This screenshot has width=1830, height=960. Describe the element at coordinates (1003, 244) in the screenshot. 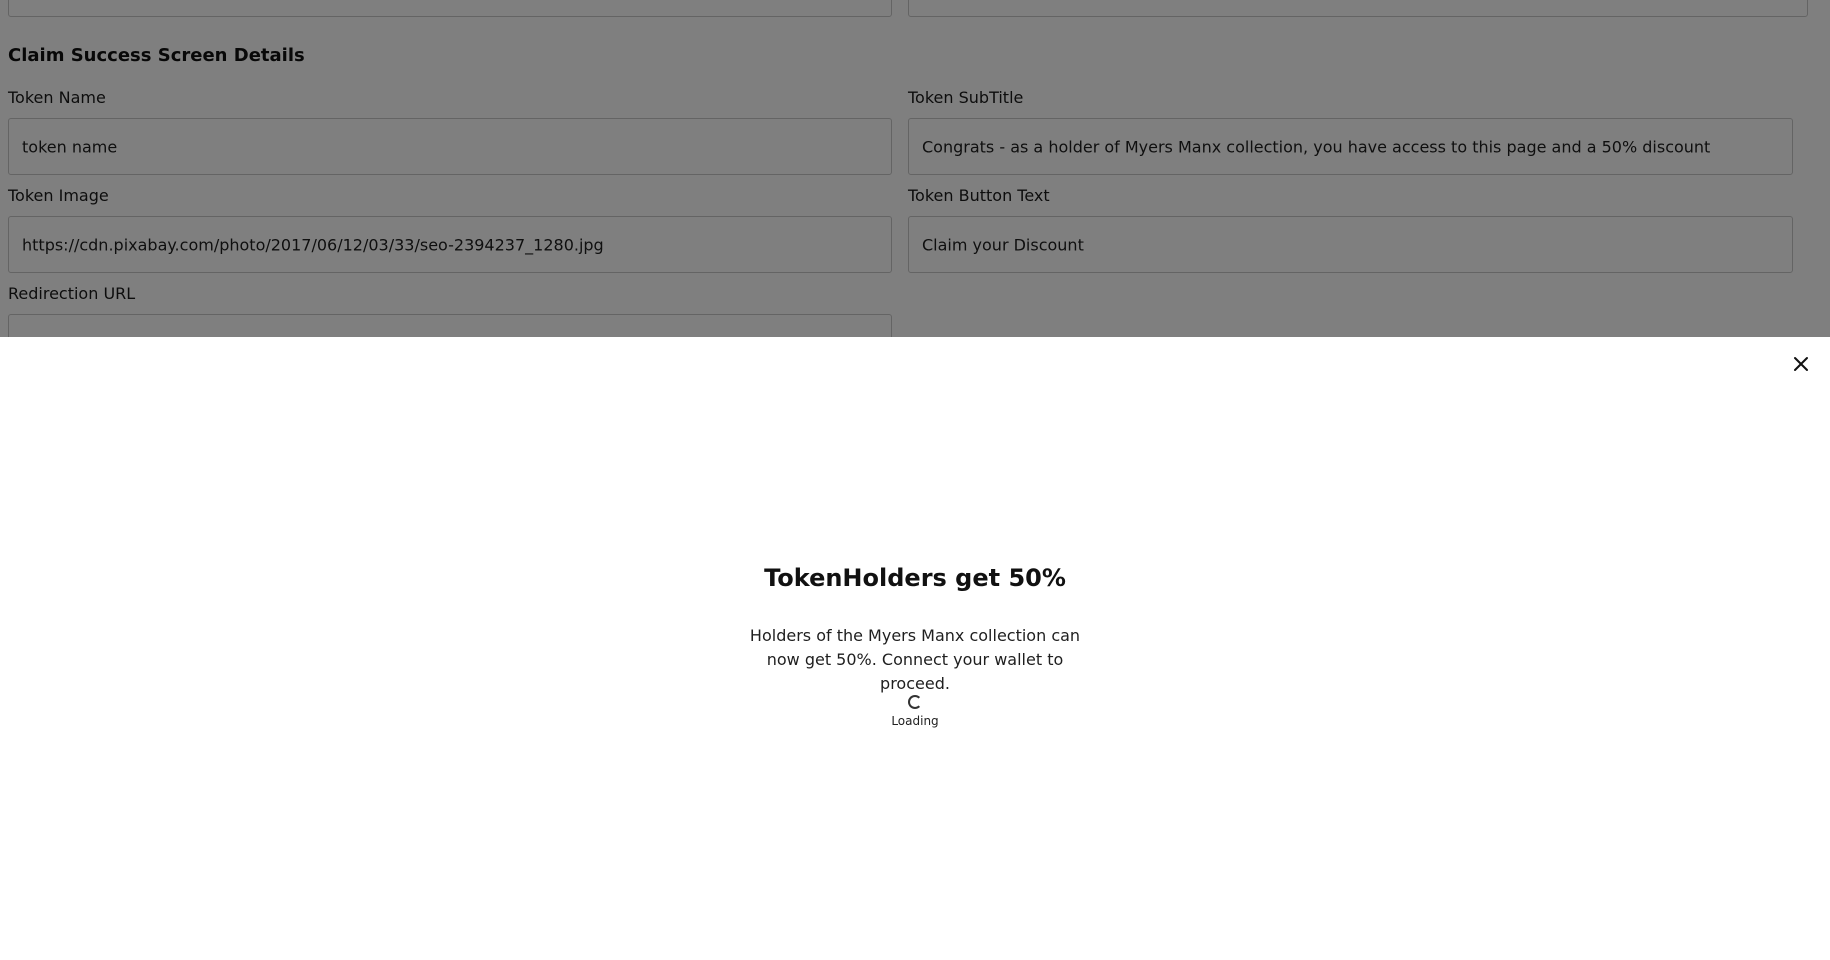

I see `token-button-text-value: Claim your Discount` at that location.